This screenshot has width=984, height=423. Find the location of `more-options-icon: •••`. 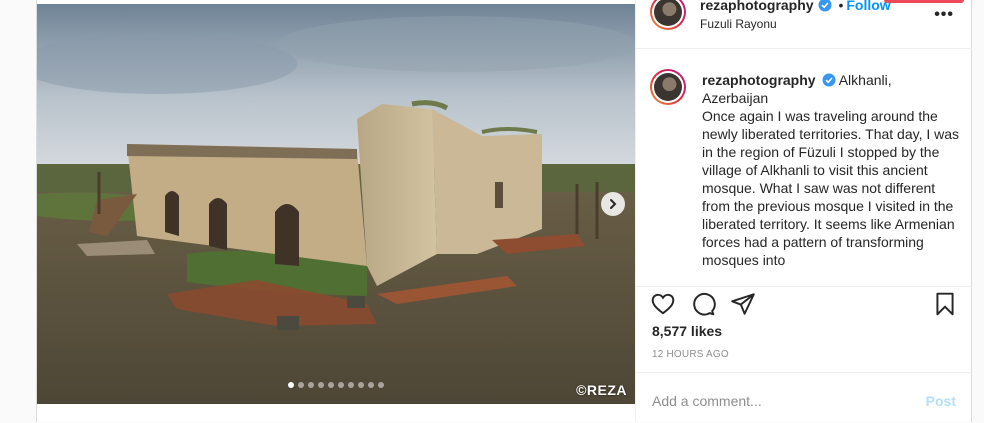

more-options-icon: ••• is located at coordinates (944, 15).